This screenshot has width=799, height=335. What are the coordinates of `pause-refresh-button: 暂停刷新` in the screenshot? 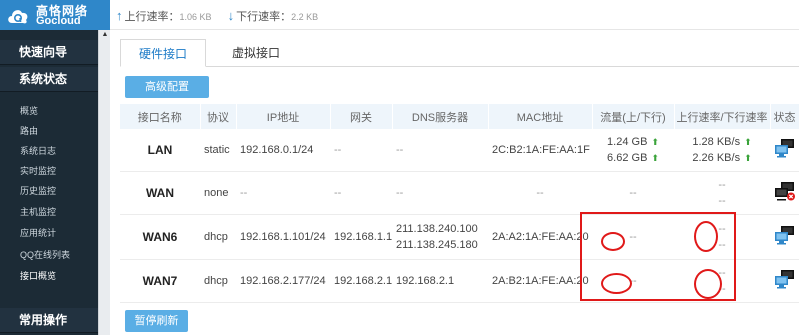 It's located at (156, 321).